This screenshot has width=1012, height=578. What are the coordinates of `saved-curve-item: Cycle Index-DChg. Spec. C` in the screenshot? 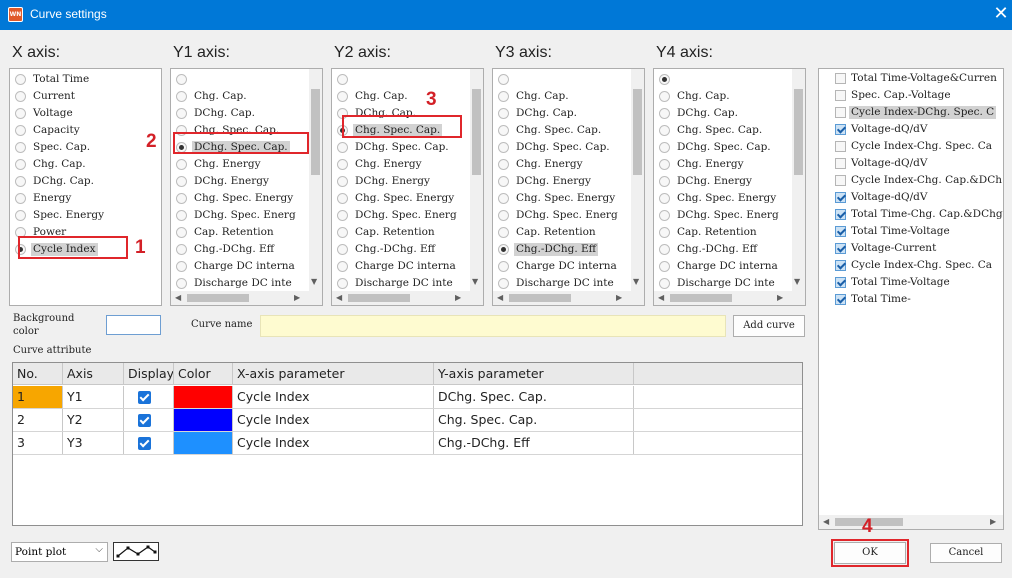 It's located at (911, 112).